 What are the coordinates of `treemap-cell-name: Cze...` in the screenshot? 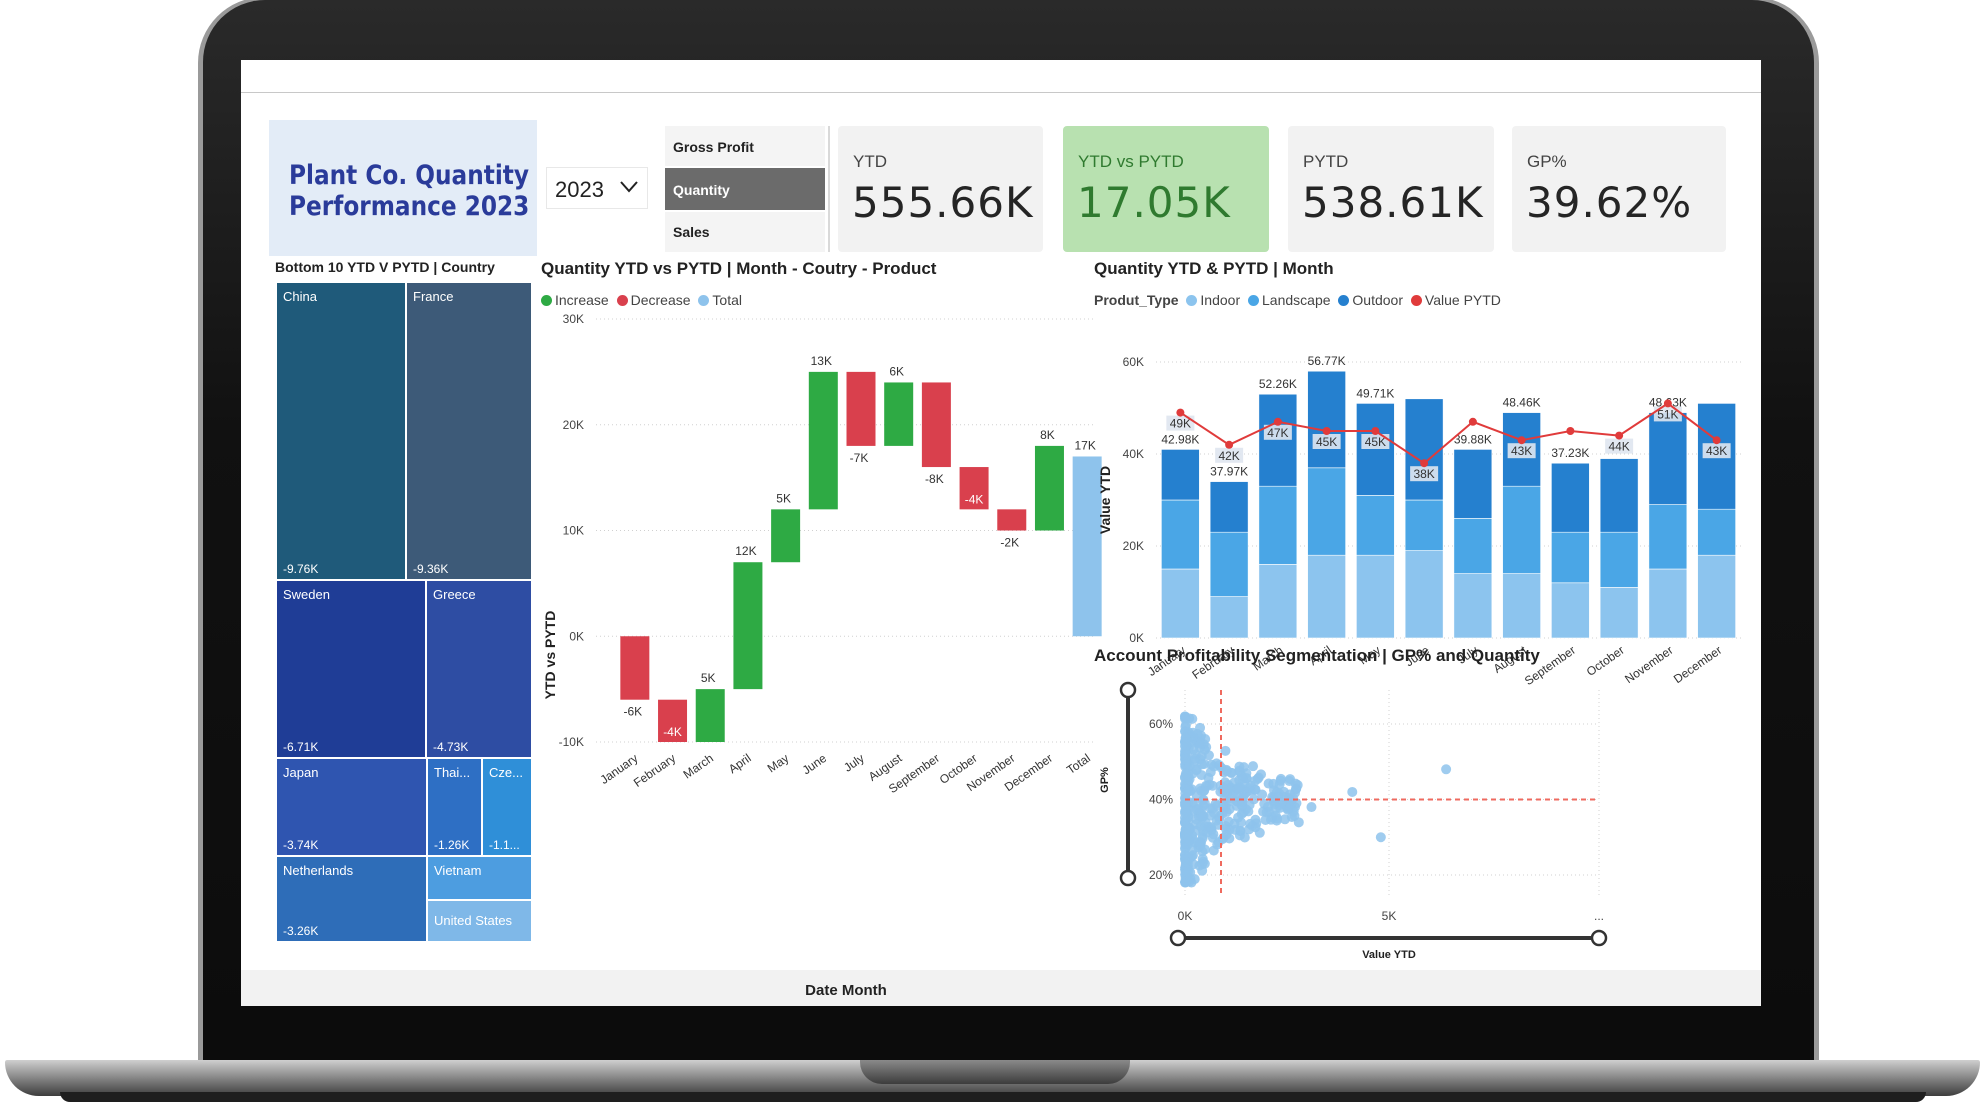 It's located at (506, 772).